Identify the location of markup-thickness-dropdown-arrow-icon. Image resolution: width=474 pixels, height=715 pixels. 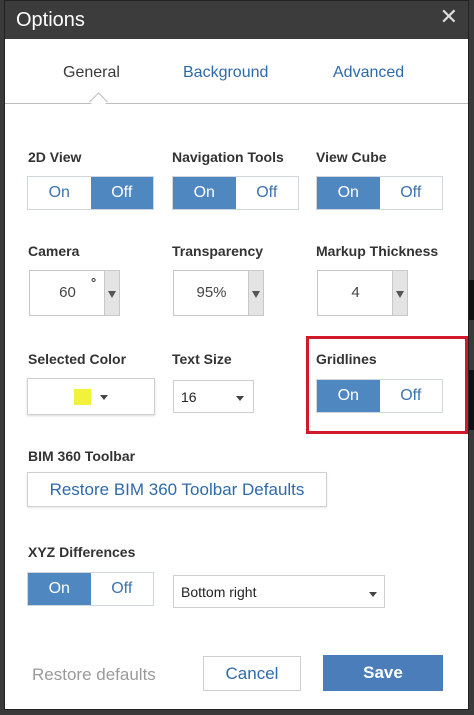
(399, 293).